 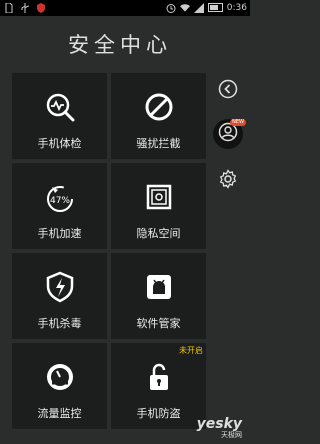 I want to click on usb-icon, so click(x=25, y=7).